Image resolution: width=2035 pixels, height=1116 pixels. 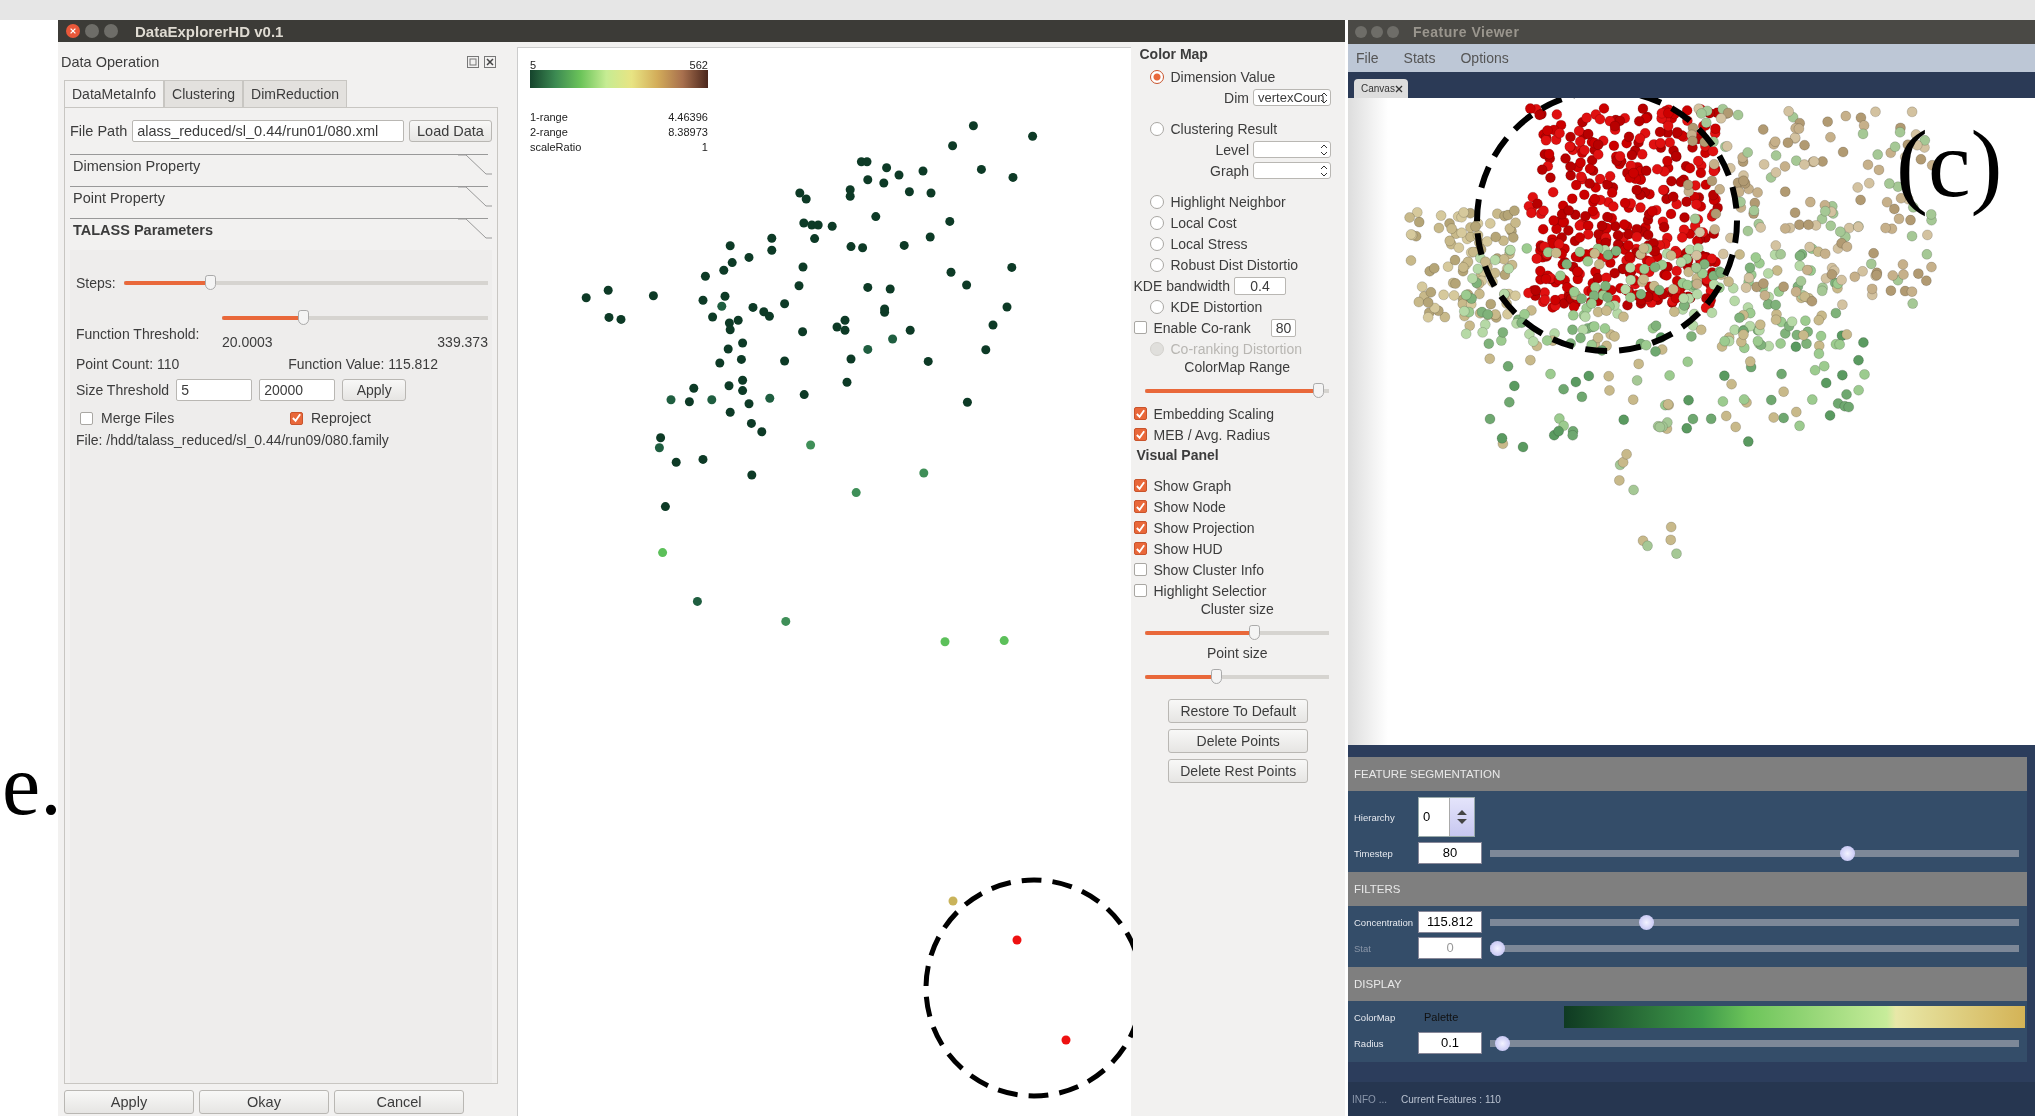 What do you see at coordinates (114, 93) in the screenshot?
I see `tab: DataMetaInfo` at bounding box center [114, 93].